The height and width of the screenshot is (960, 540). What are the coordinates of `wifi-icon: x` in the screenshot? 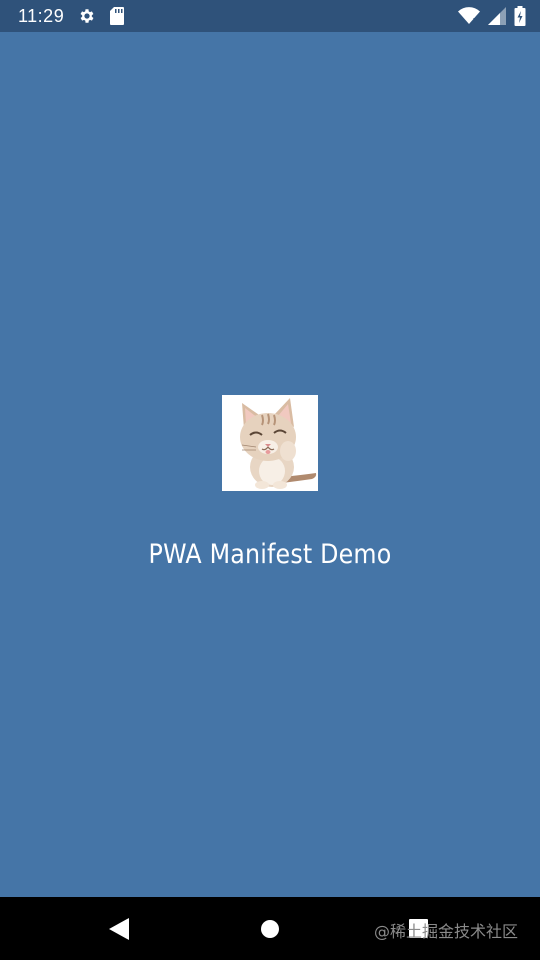 It's located at (469, 16).